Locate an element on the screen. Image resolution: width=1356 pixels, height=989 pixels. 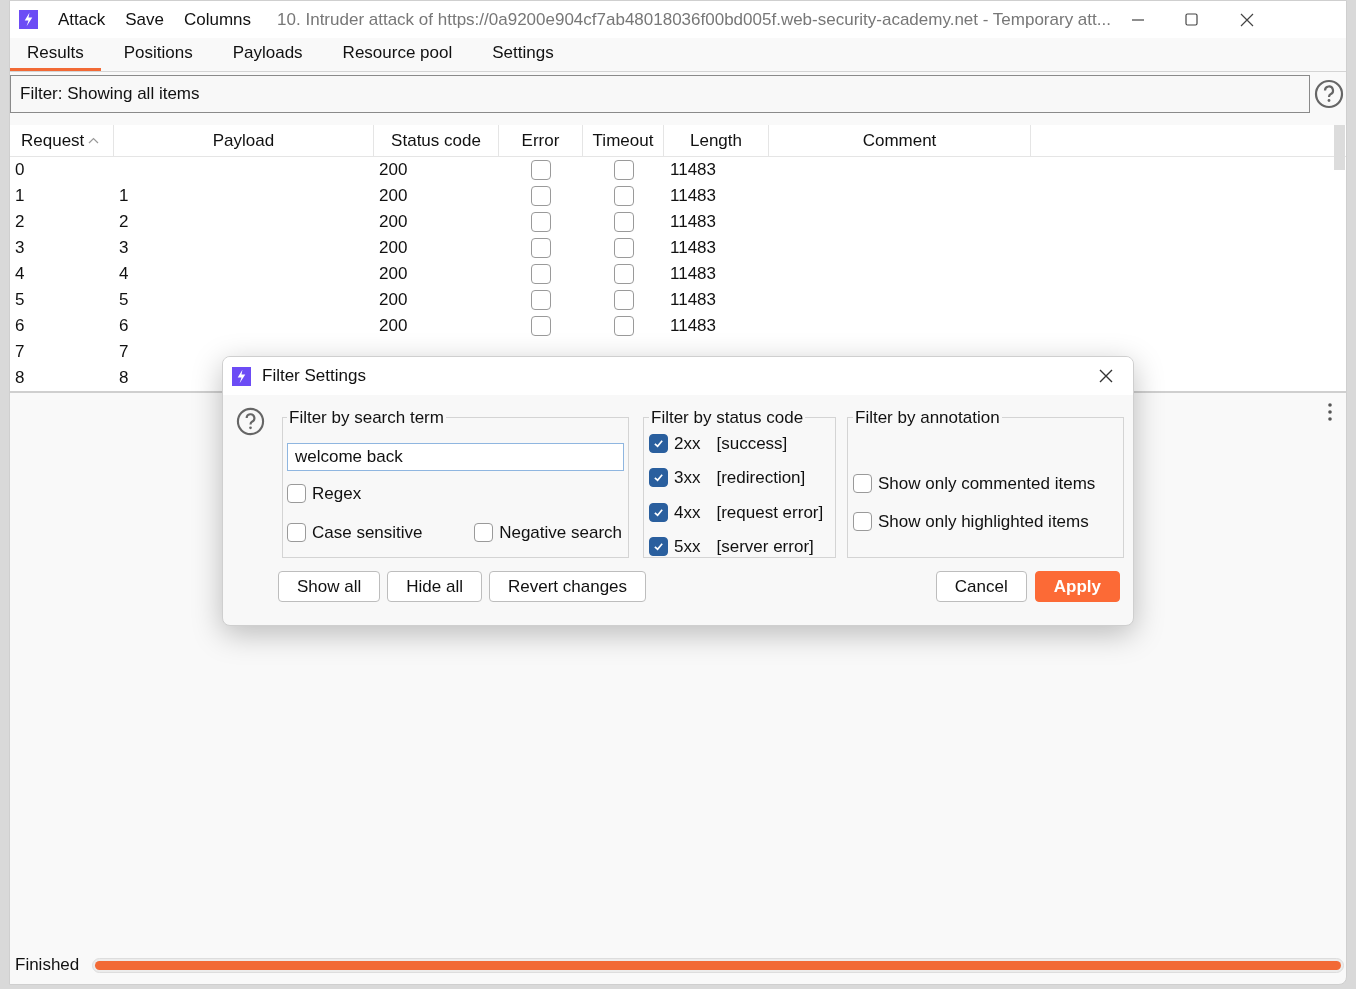
filter-bar: Filter: Showing all items is located at coordinates (660, 94).